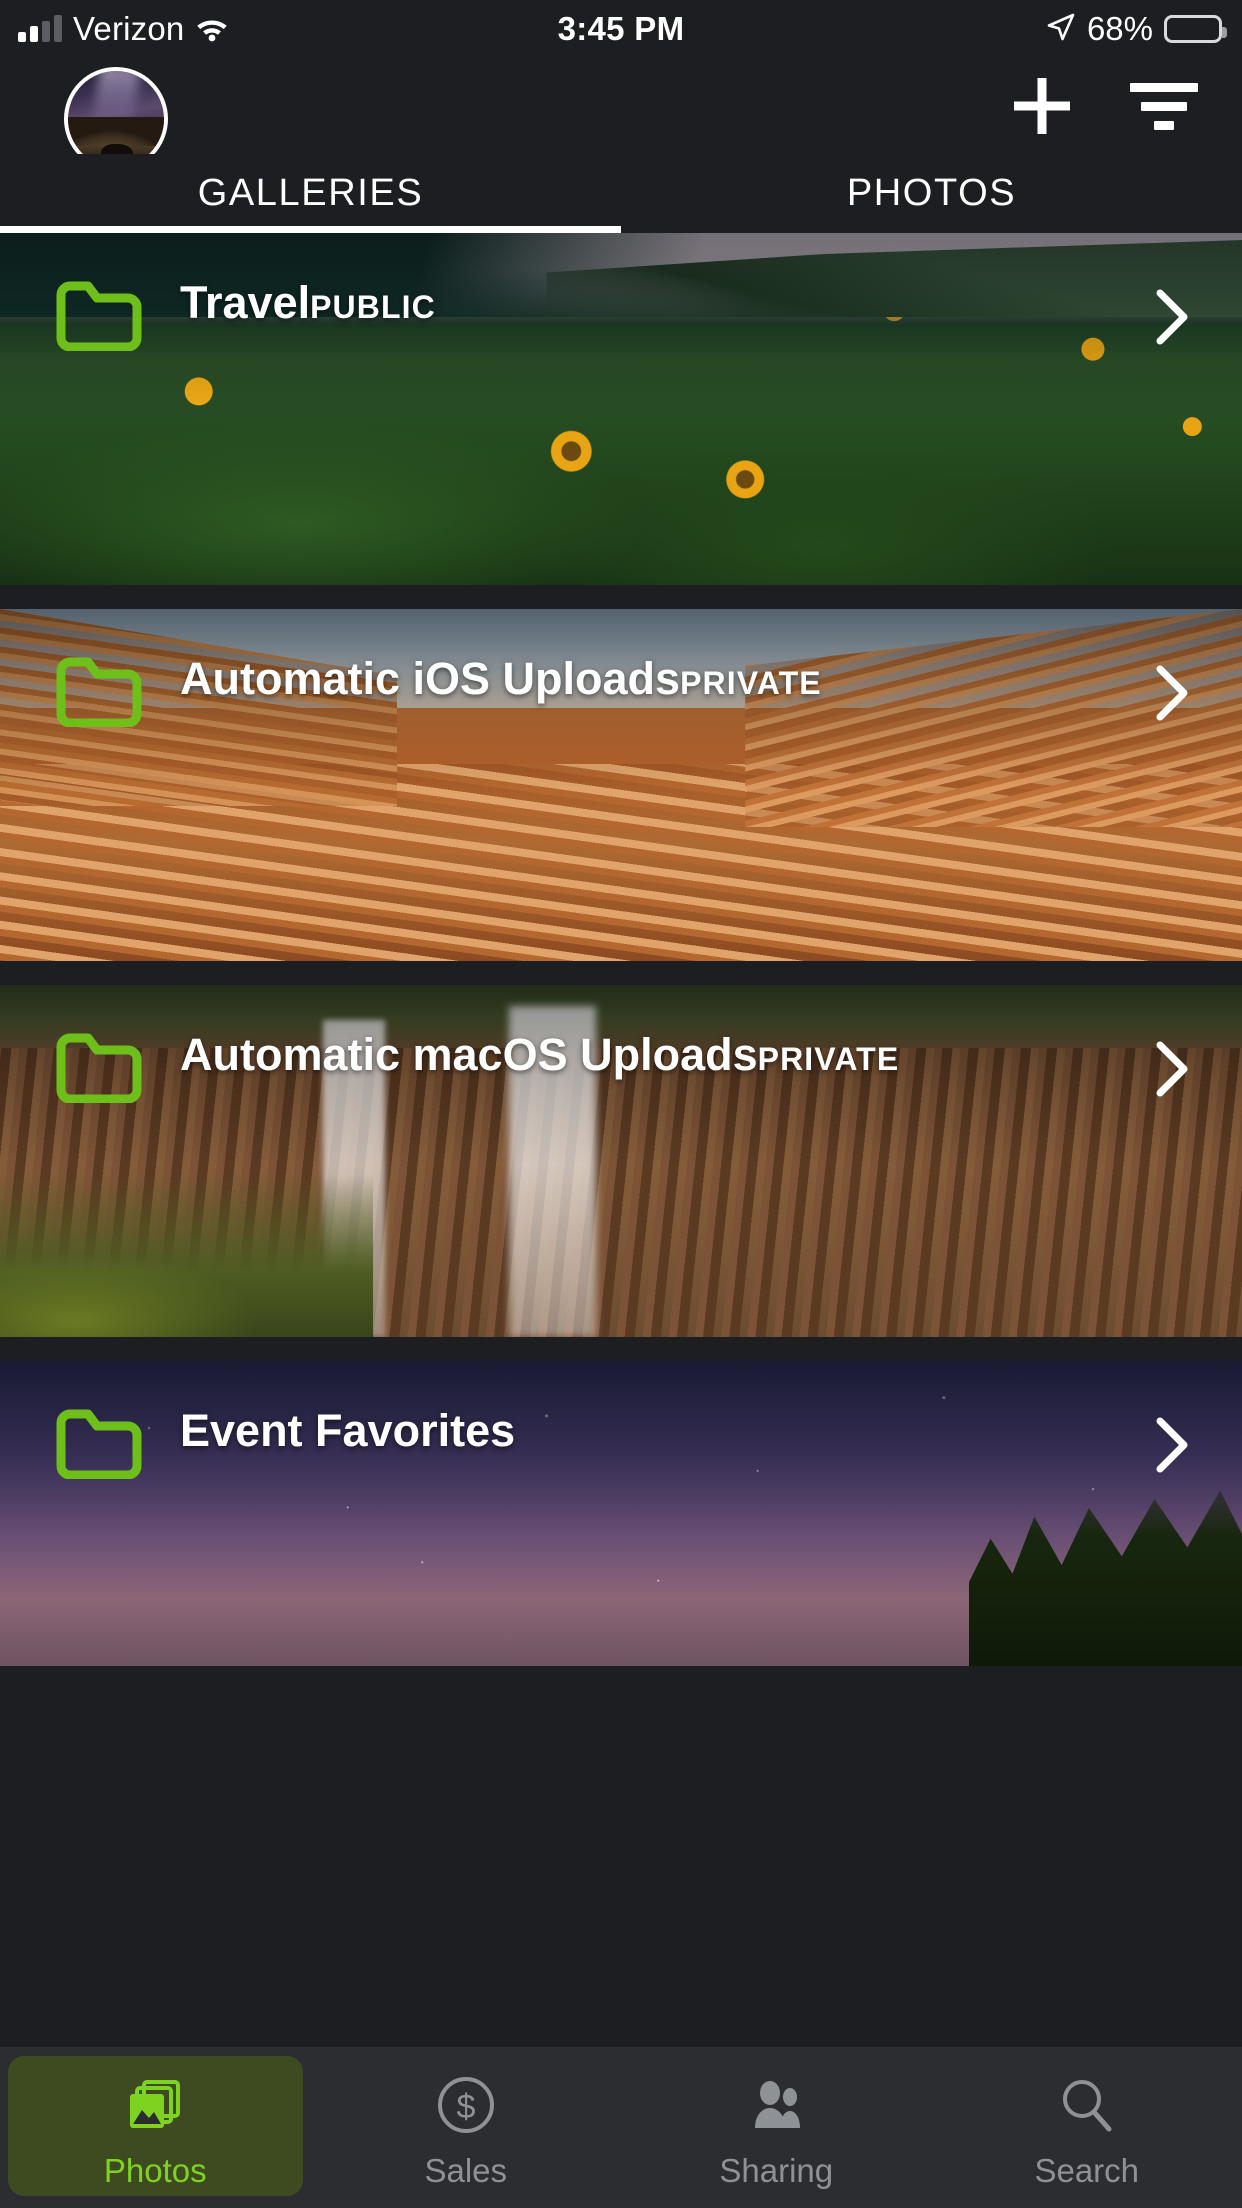 This screenshot has width=1242, height=2208. What do you see at coordinates (1087, 2170) in the screenshot?
I see `bottom-tab-label: Search` at bounding box center [1087, 2170].